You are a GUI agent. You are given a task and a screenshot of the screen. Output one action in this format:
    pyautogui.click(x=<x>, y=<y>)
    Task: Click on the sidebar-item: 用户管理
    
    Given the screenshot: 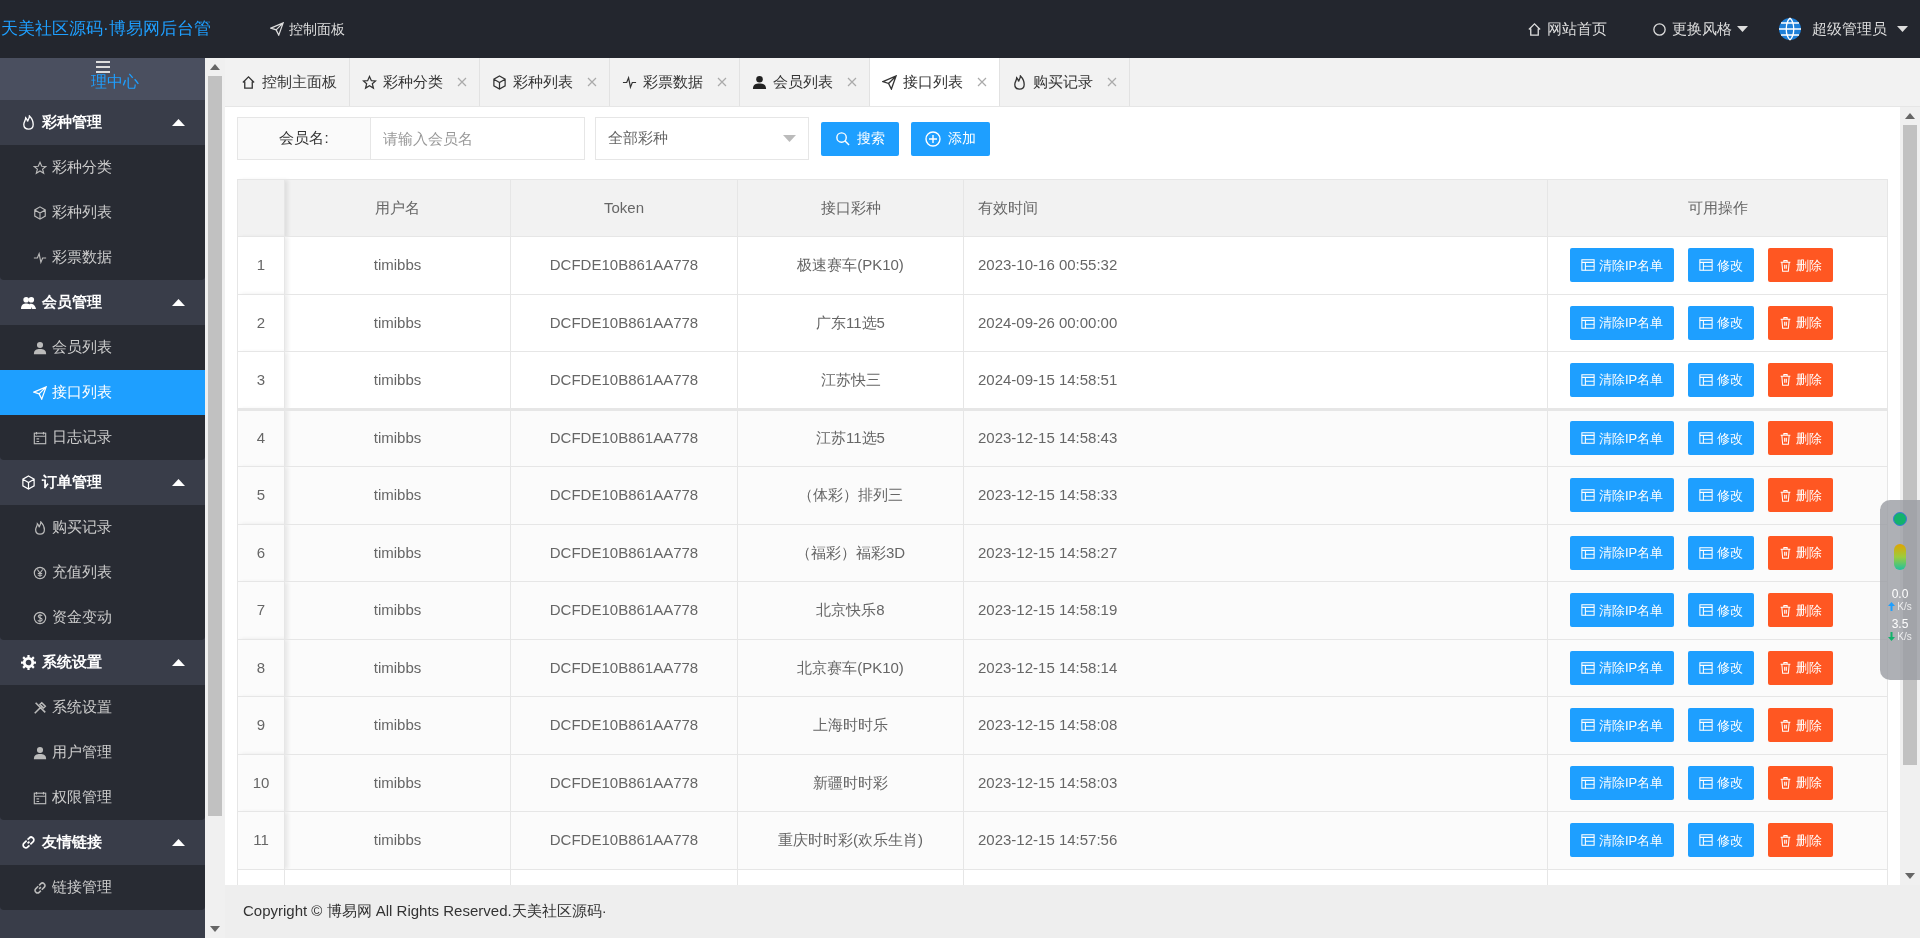 What is the action you would take?
    pyautogui.click(x=102, y=752)
    